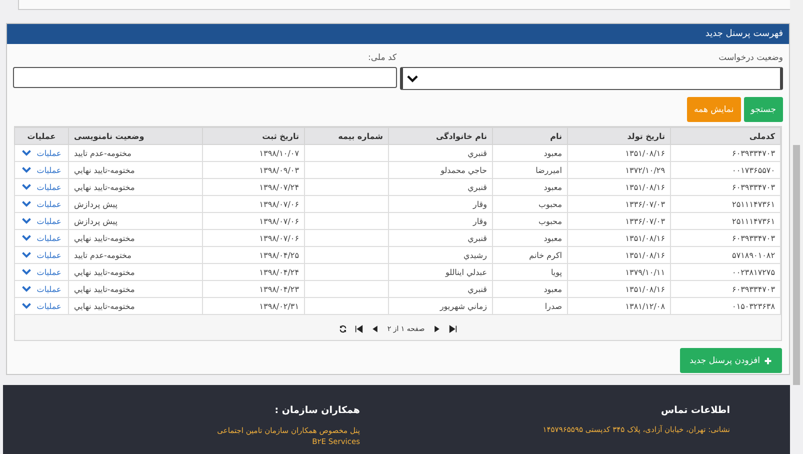  What do you see at coordinates (545, 255) in the screenshot?
I see `table-cell: اكرم خانم` at bounding box center [545, 255].